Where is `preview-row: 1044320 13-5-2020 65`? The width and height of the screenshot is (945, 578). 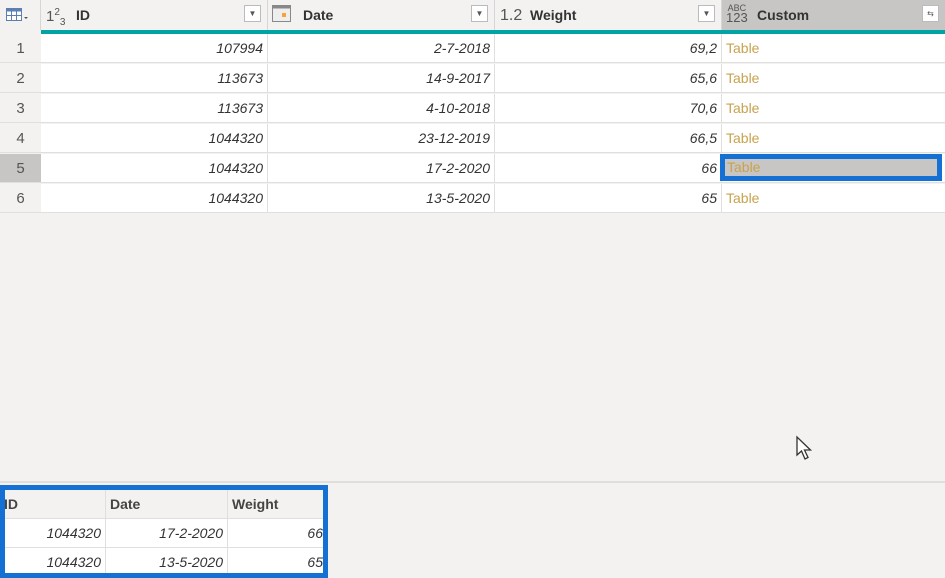
preview-row: 1044320 13-5-2020 65 is located at coordinates (164, 560).